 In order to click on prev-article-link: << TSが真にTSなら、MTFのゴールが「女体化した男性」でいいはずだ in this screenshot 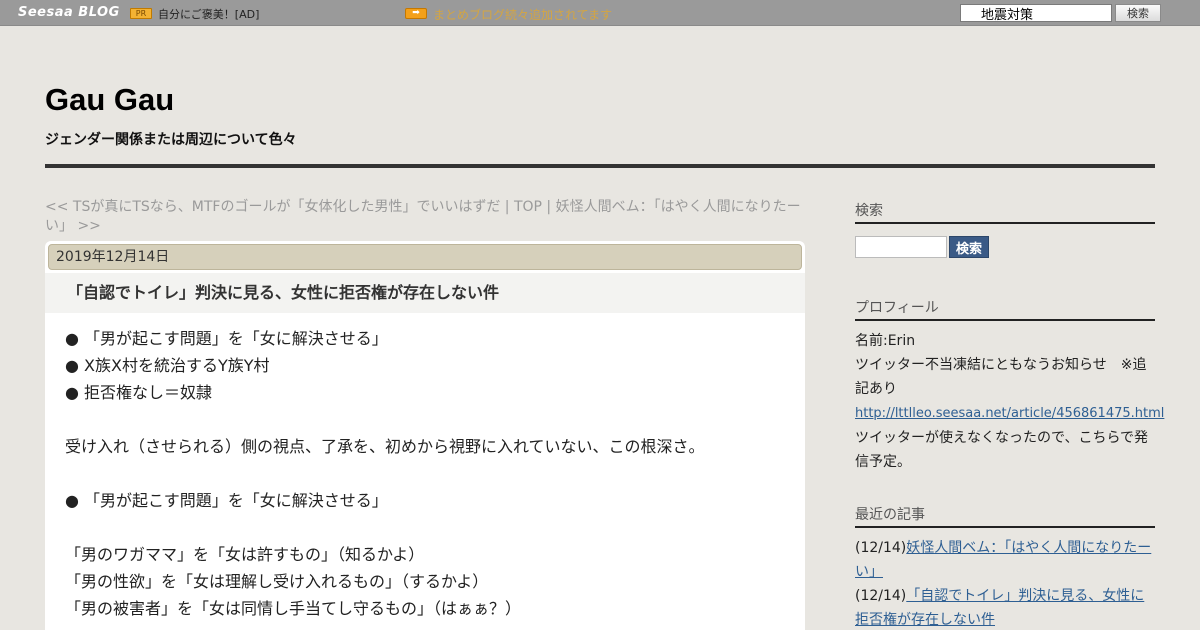, I will do `click(272, 207)`.